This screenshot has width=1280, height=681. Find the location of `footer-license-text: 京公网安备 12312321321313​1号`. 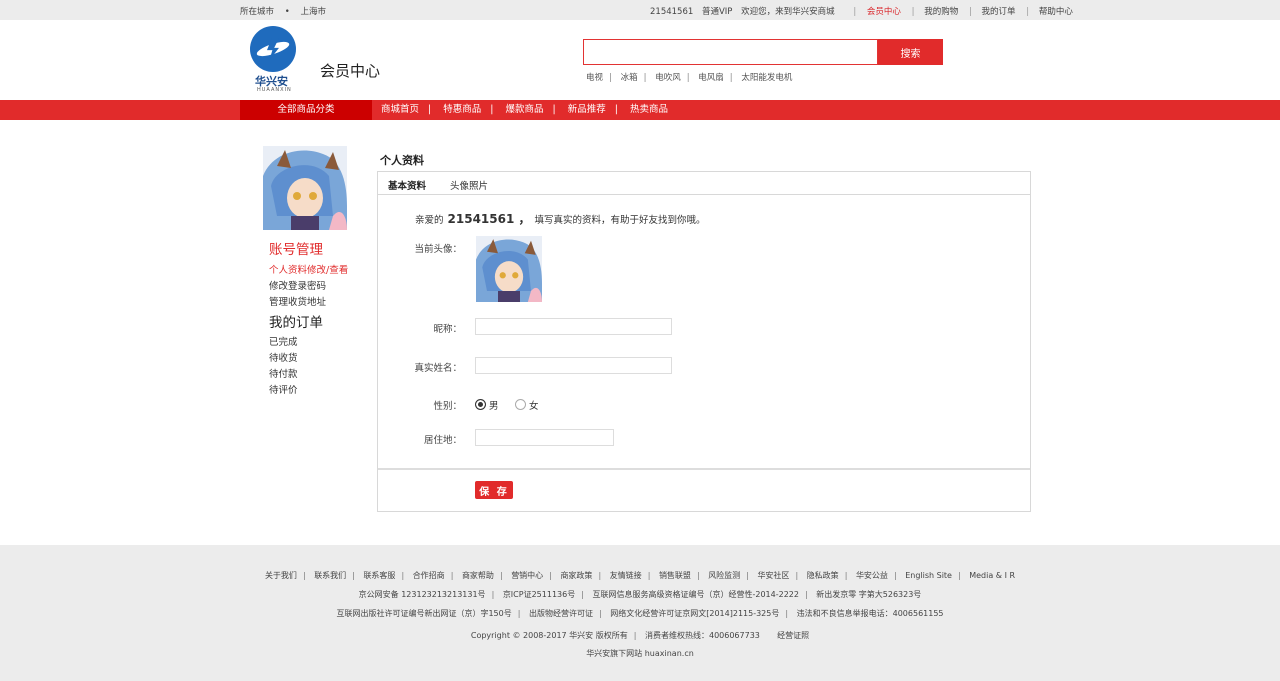

footer-license-text: 京公网安备 12312321321313​1号 is located at coordinates (422, 594).